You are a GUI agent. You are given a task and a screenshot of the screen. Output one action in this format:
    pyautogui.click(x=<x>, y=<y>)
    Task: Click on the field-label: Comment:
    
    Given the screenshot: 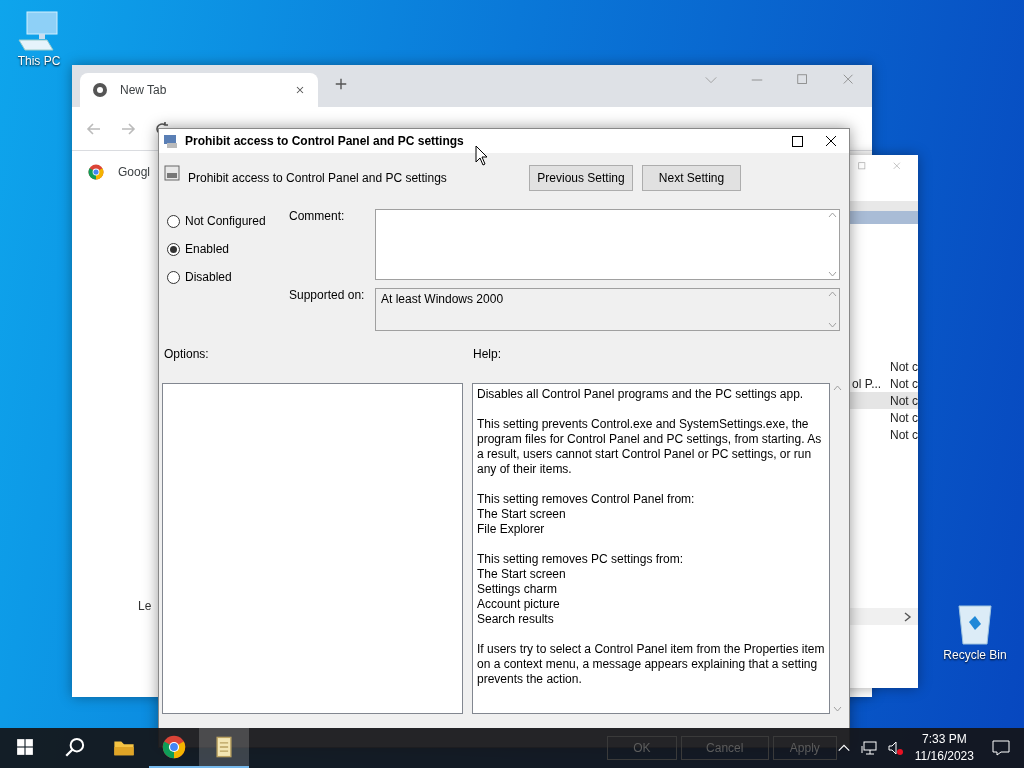 What is the action you would take?
    pyautogui.click(x=317, y=217)
    